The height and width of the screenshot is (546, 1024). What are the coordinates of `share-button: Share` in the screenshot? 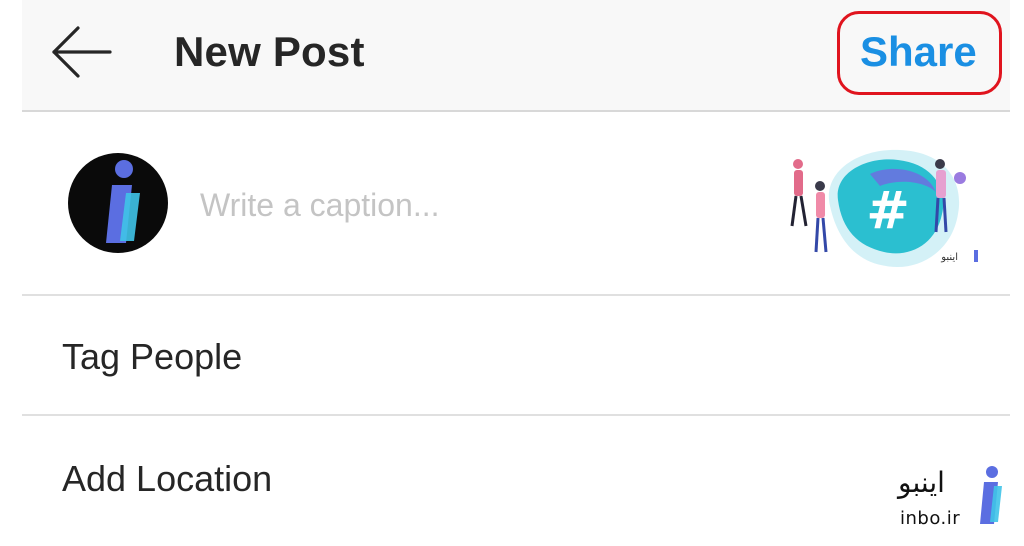 It's located at (918, 52).